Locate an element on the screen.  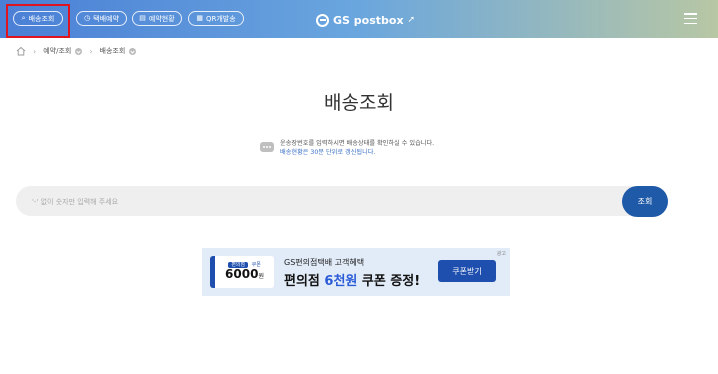
banner-headline-pre: 편의점 is located at coordinates (304, 281).